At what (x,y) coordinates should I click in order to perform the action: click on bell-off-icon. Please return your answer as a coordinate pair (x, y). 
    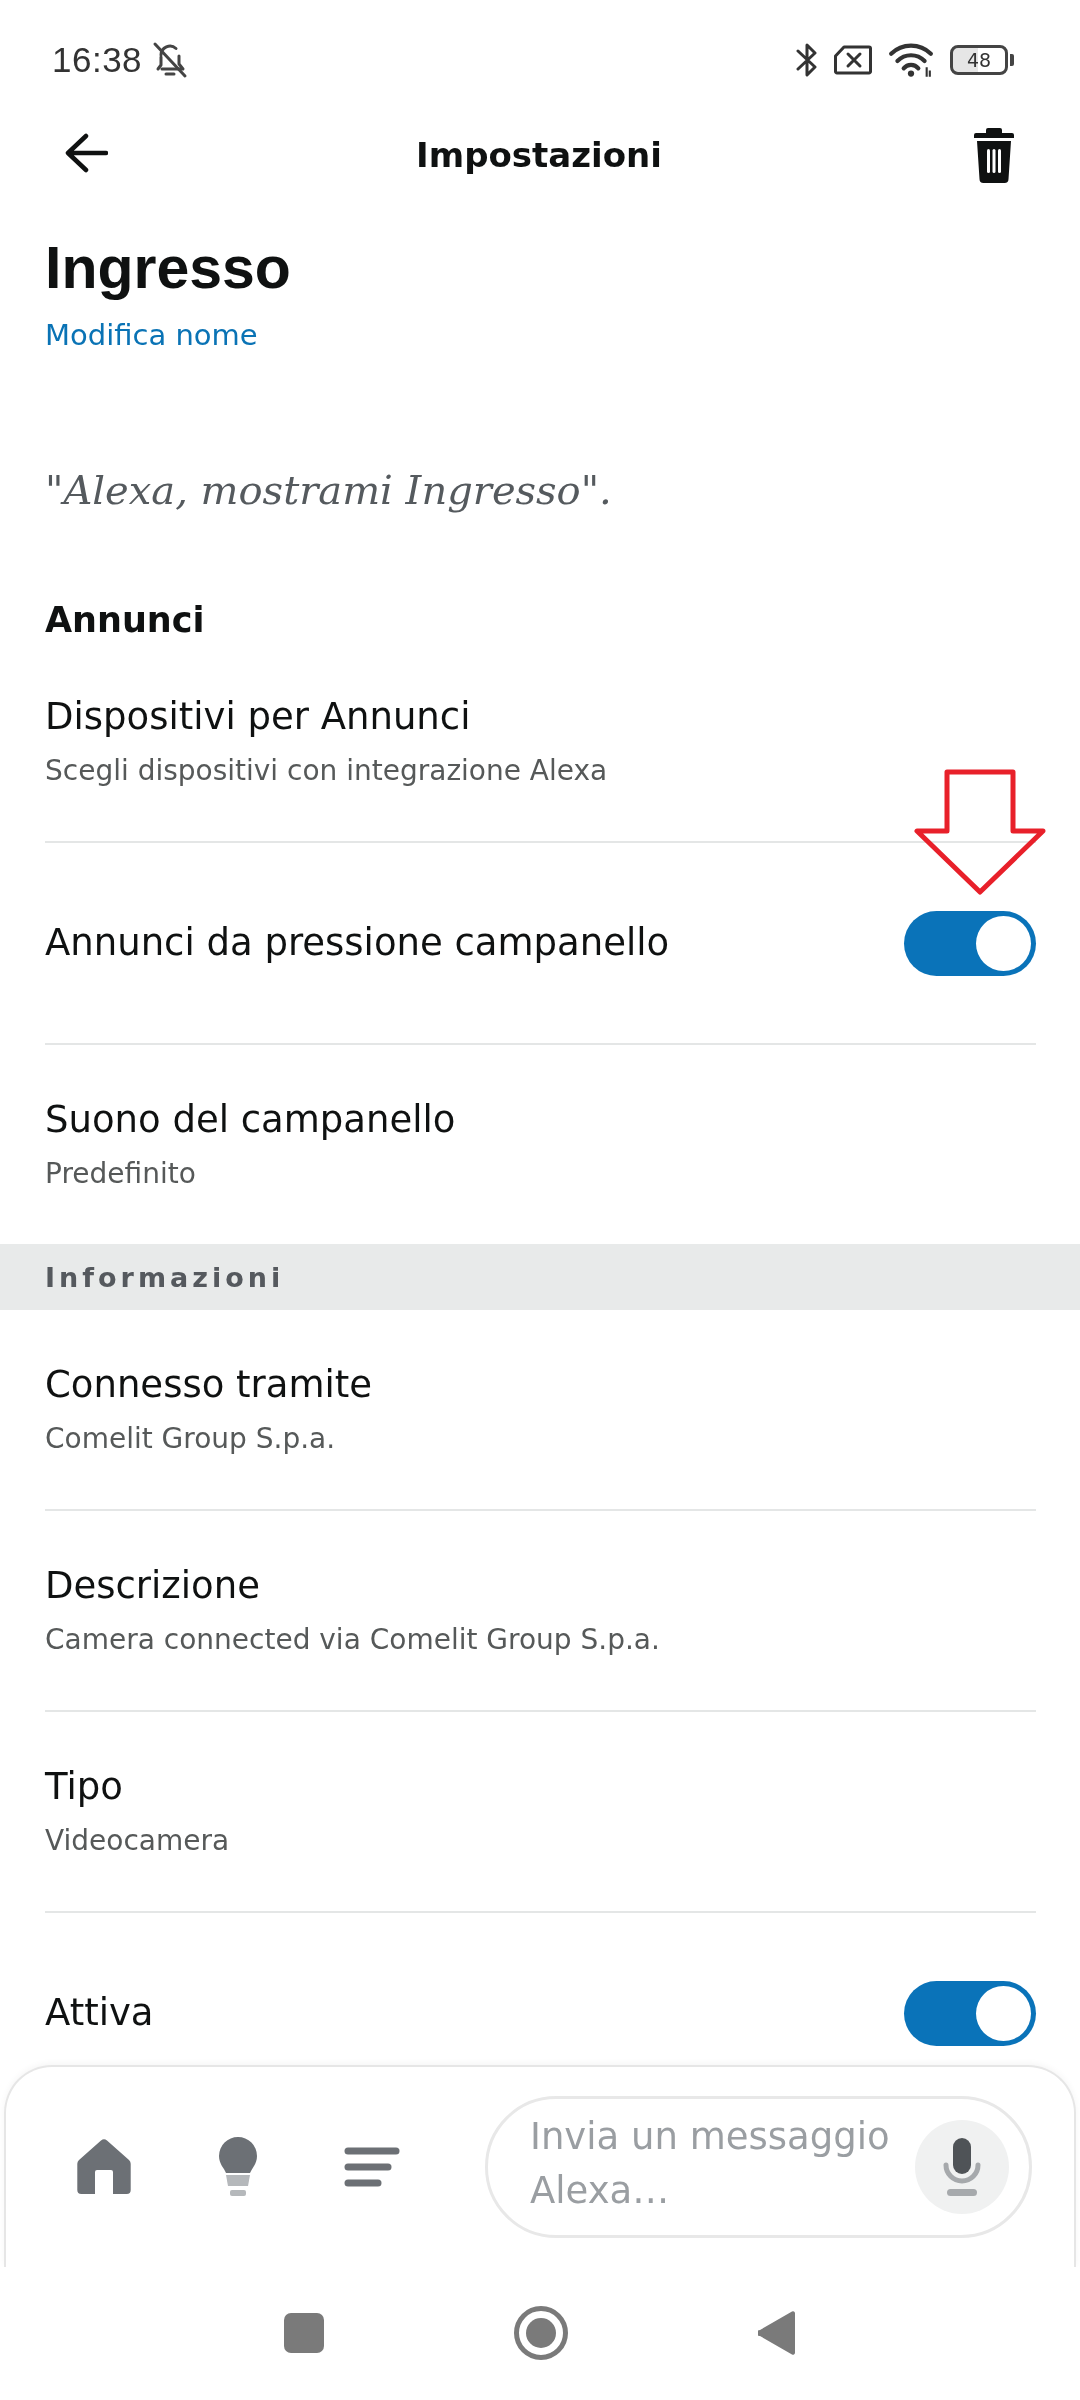
    Looking at the image, I should click on (170, 60).